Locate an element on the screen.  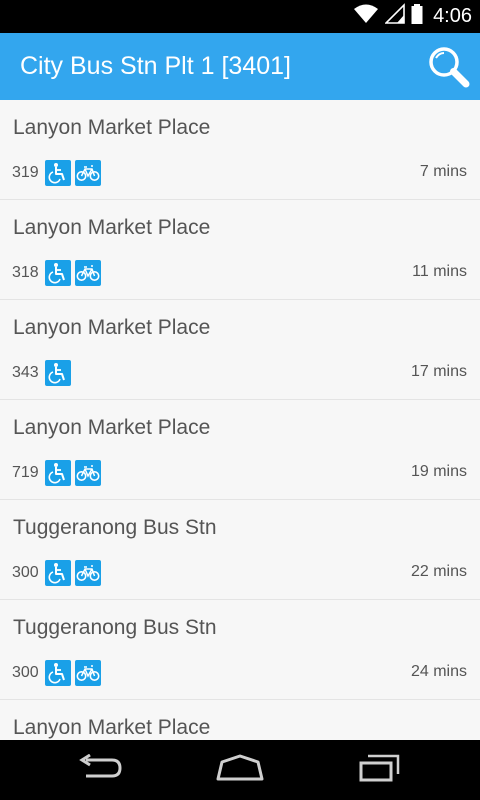
route-info: 319 is located at coordinates (56, 172).